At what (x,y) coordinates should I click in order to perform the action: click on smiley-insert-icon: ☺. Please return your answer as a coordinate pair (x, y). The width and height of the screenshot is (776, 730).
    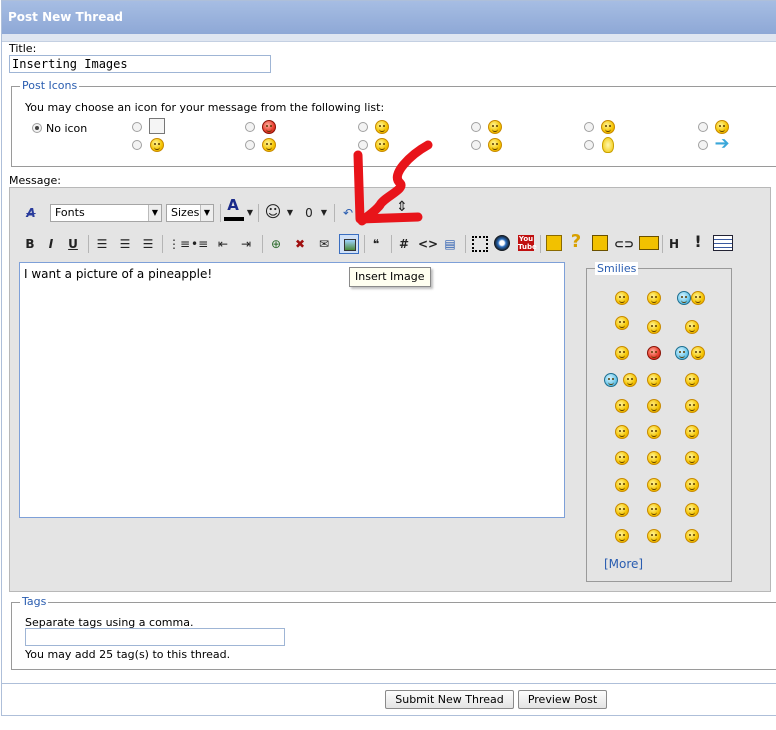
    Looking at the image, I should click on (273, 212).